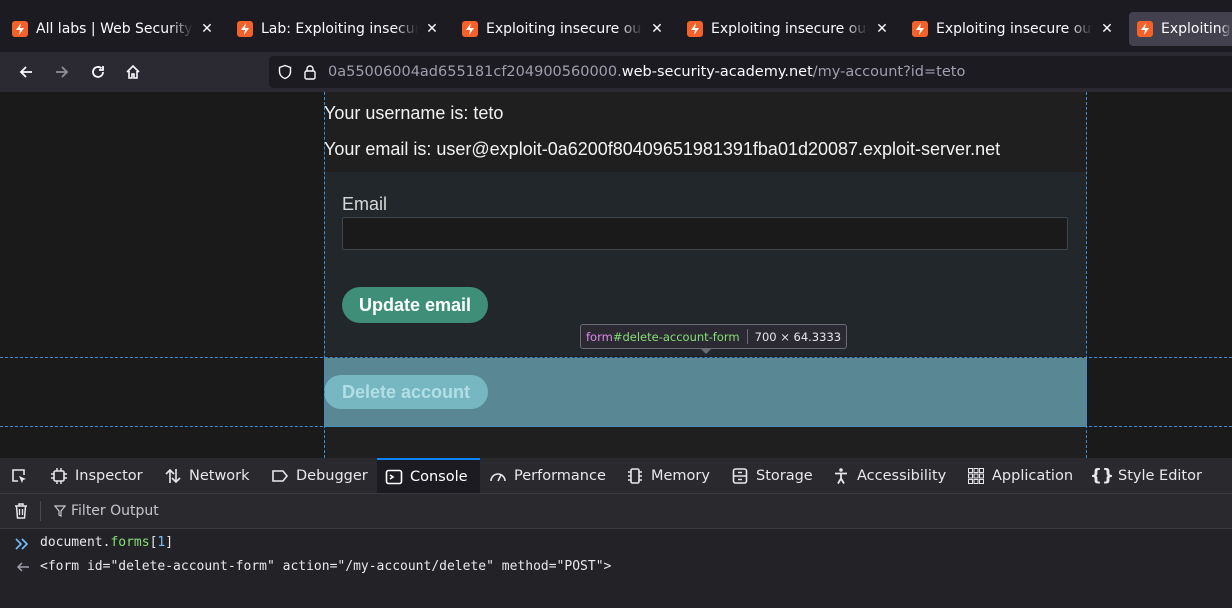 This screenshot has width=1232, height=608. Describe the element at coordinates (414, 113) in the screenshot. I see `username-text: Your username is: teto` at that location.